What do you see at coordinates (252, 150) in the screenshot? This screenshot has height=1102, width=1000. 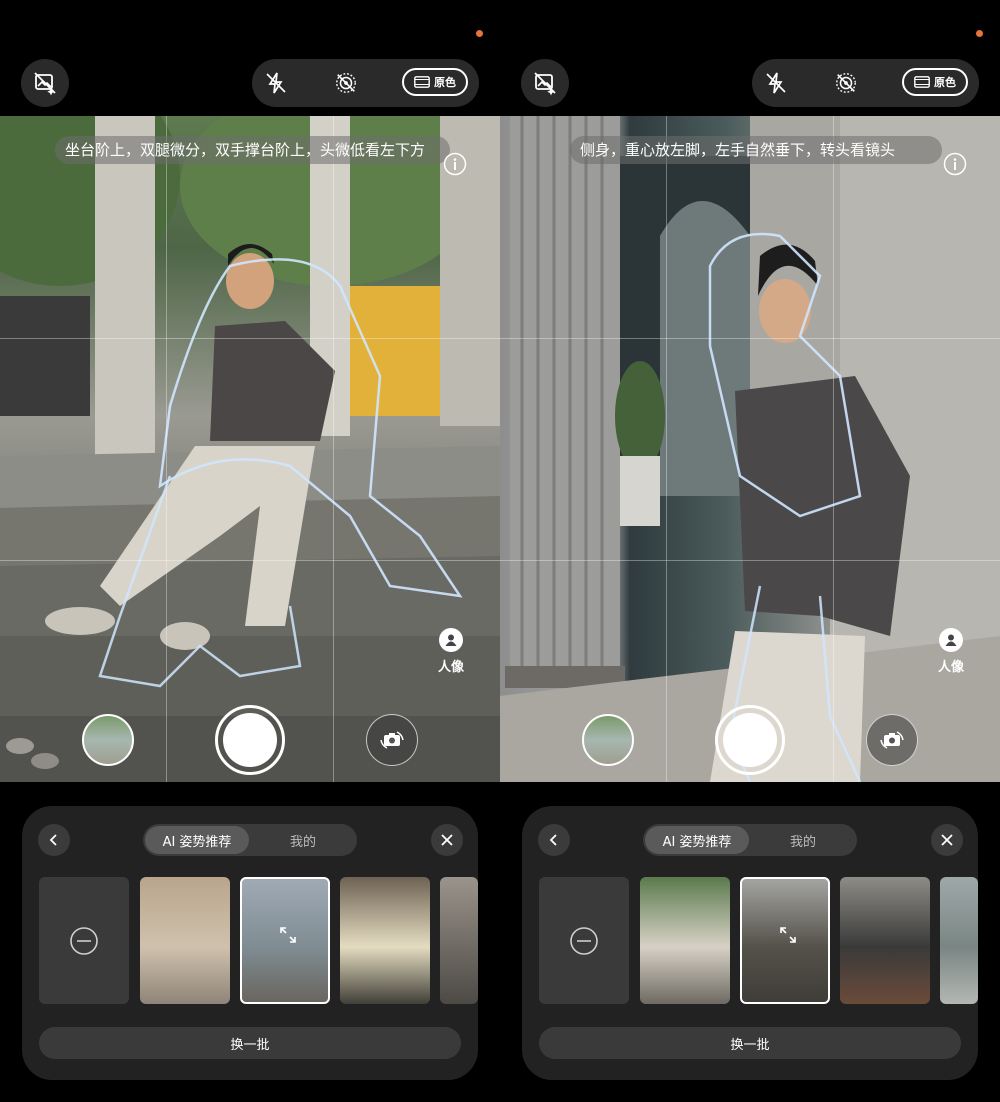 I see `pose-hint-text: 坐台阶上，双腿微分，双手撑台阶上，头微低看左下方` at bounding box center [252, 150].